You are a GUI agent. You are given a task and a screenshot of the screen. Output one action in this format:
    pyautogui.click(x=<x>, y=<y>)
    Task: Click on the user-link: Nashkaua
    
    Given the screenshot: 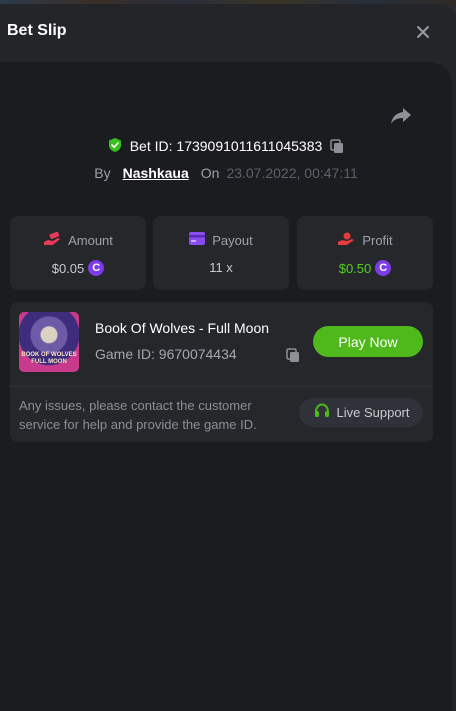 What is the action you would take?
    pyautogui.click(x=156, y=173)
    